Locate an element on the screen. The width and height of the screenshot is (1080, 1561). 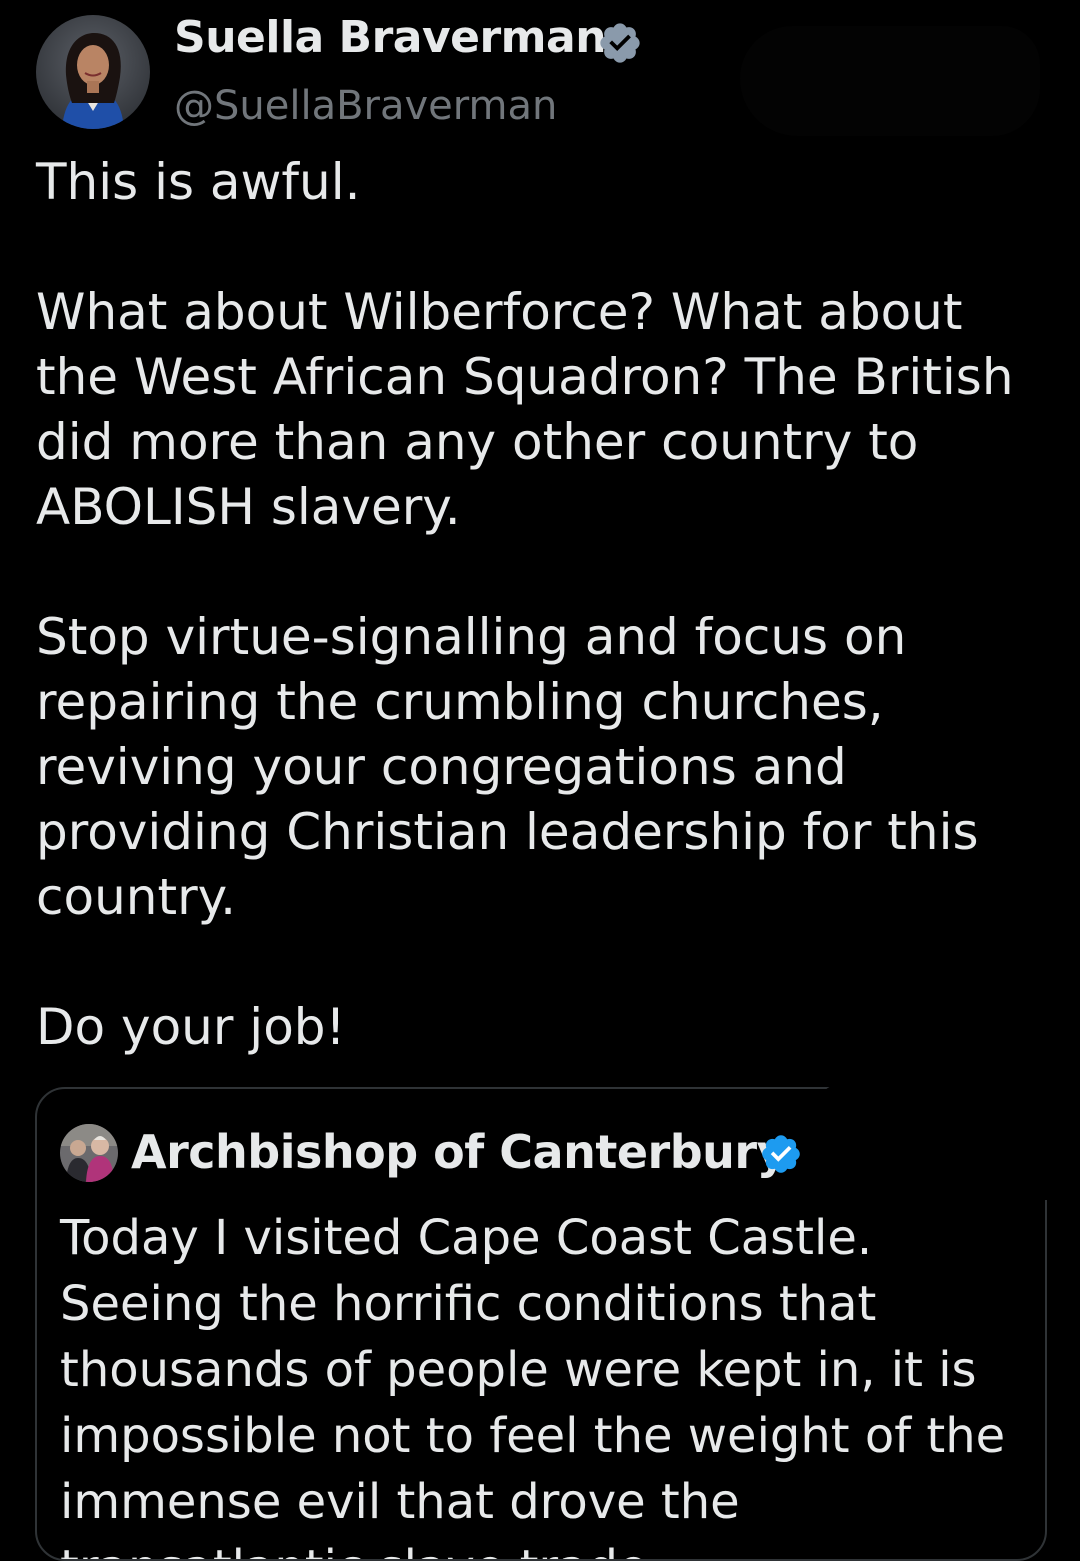
author-avatar is located at coordinates (93, 72).